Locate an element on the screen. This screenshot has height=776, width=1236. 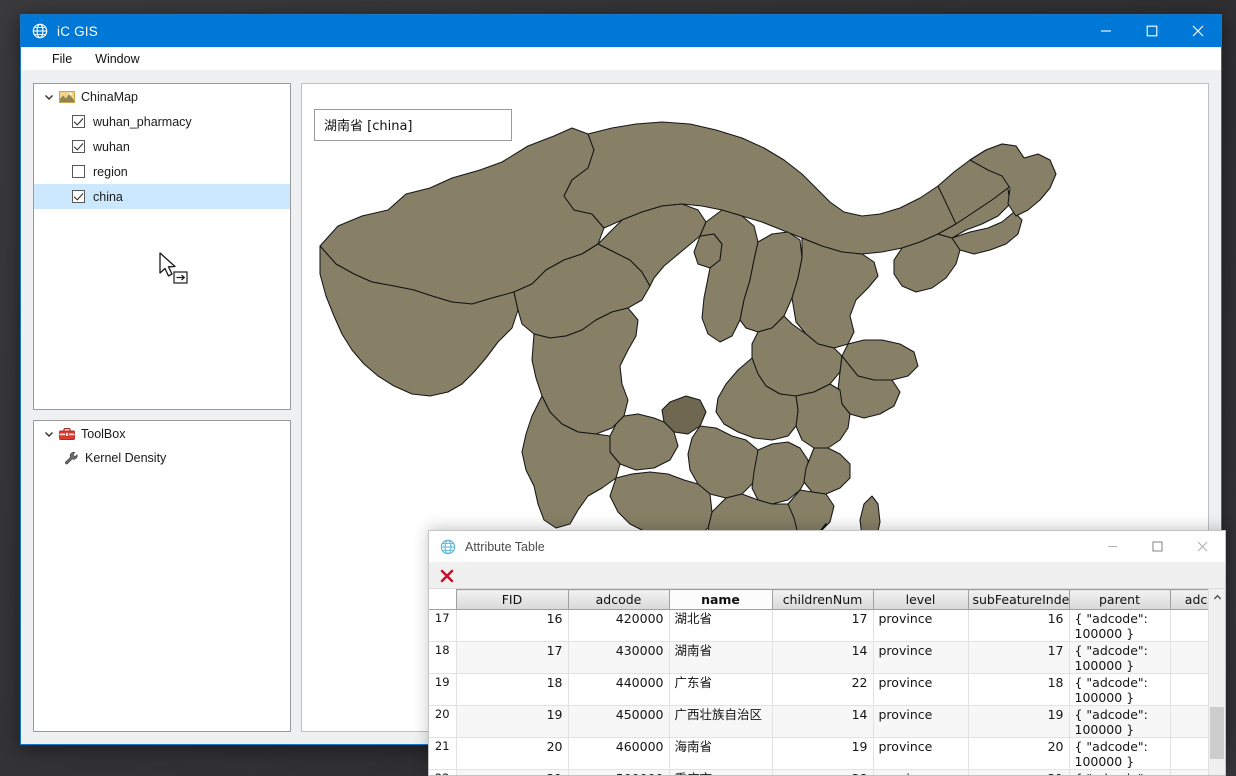
cell-fid: 20 is located at coordinates (512, 753).